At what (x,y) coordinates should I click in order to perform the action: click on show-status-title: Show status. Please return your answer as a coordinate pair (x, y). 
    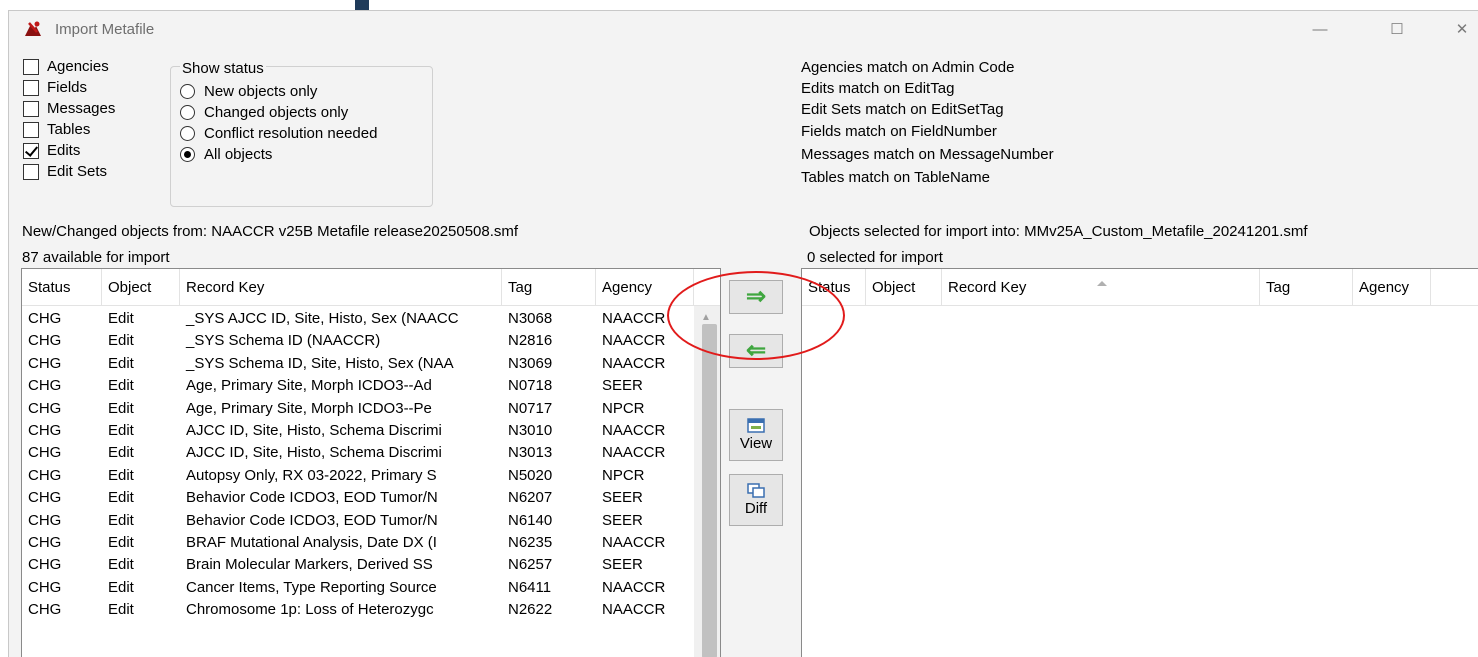
    Looking at the image, I should click on (223, 68).